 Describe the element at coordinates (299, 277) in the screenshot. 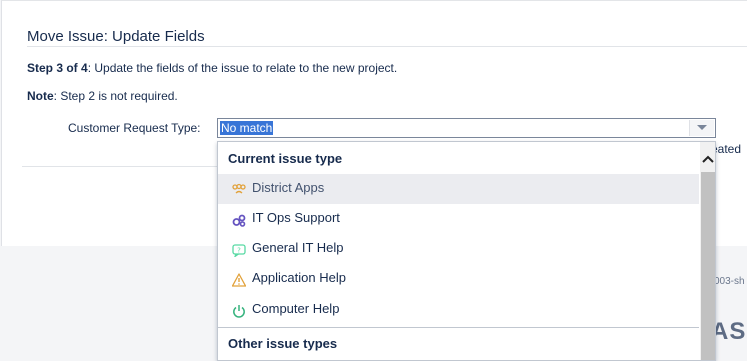

I see `option-label: Application Help` at that location.